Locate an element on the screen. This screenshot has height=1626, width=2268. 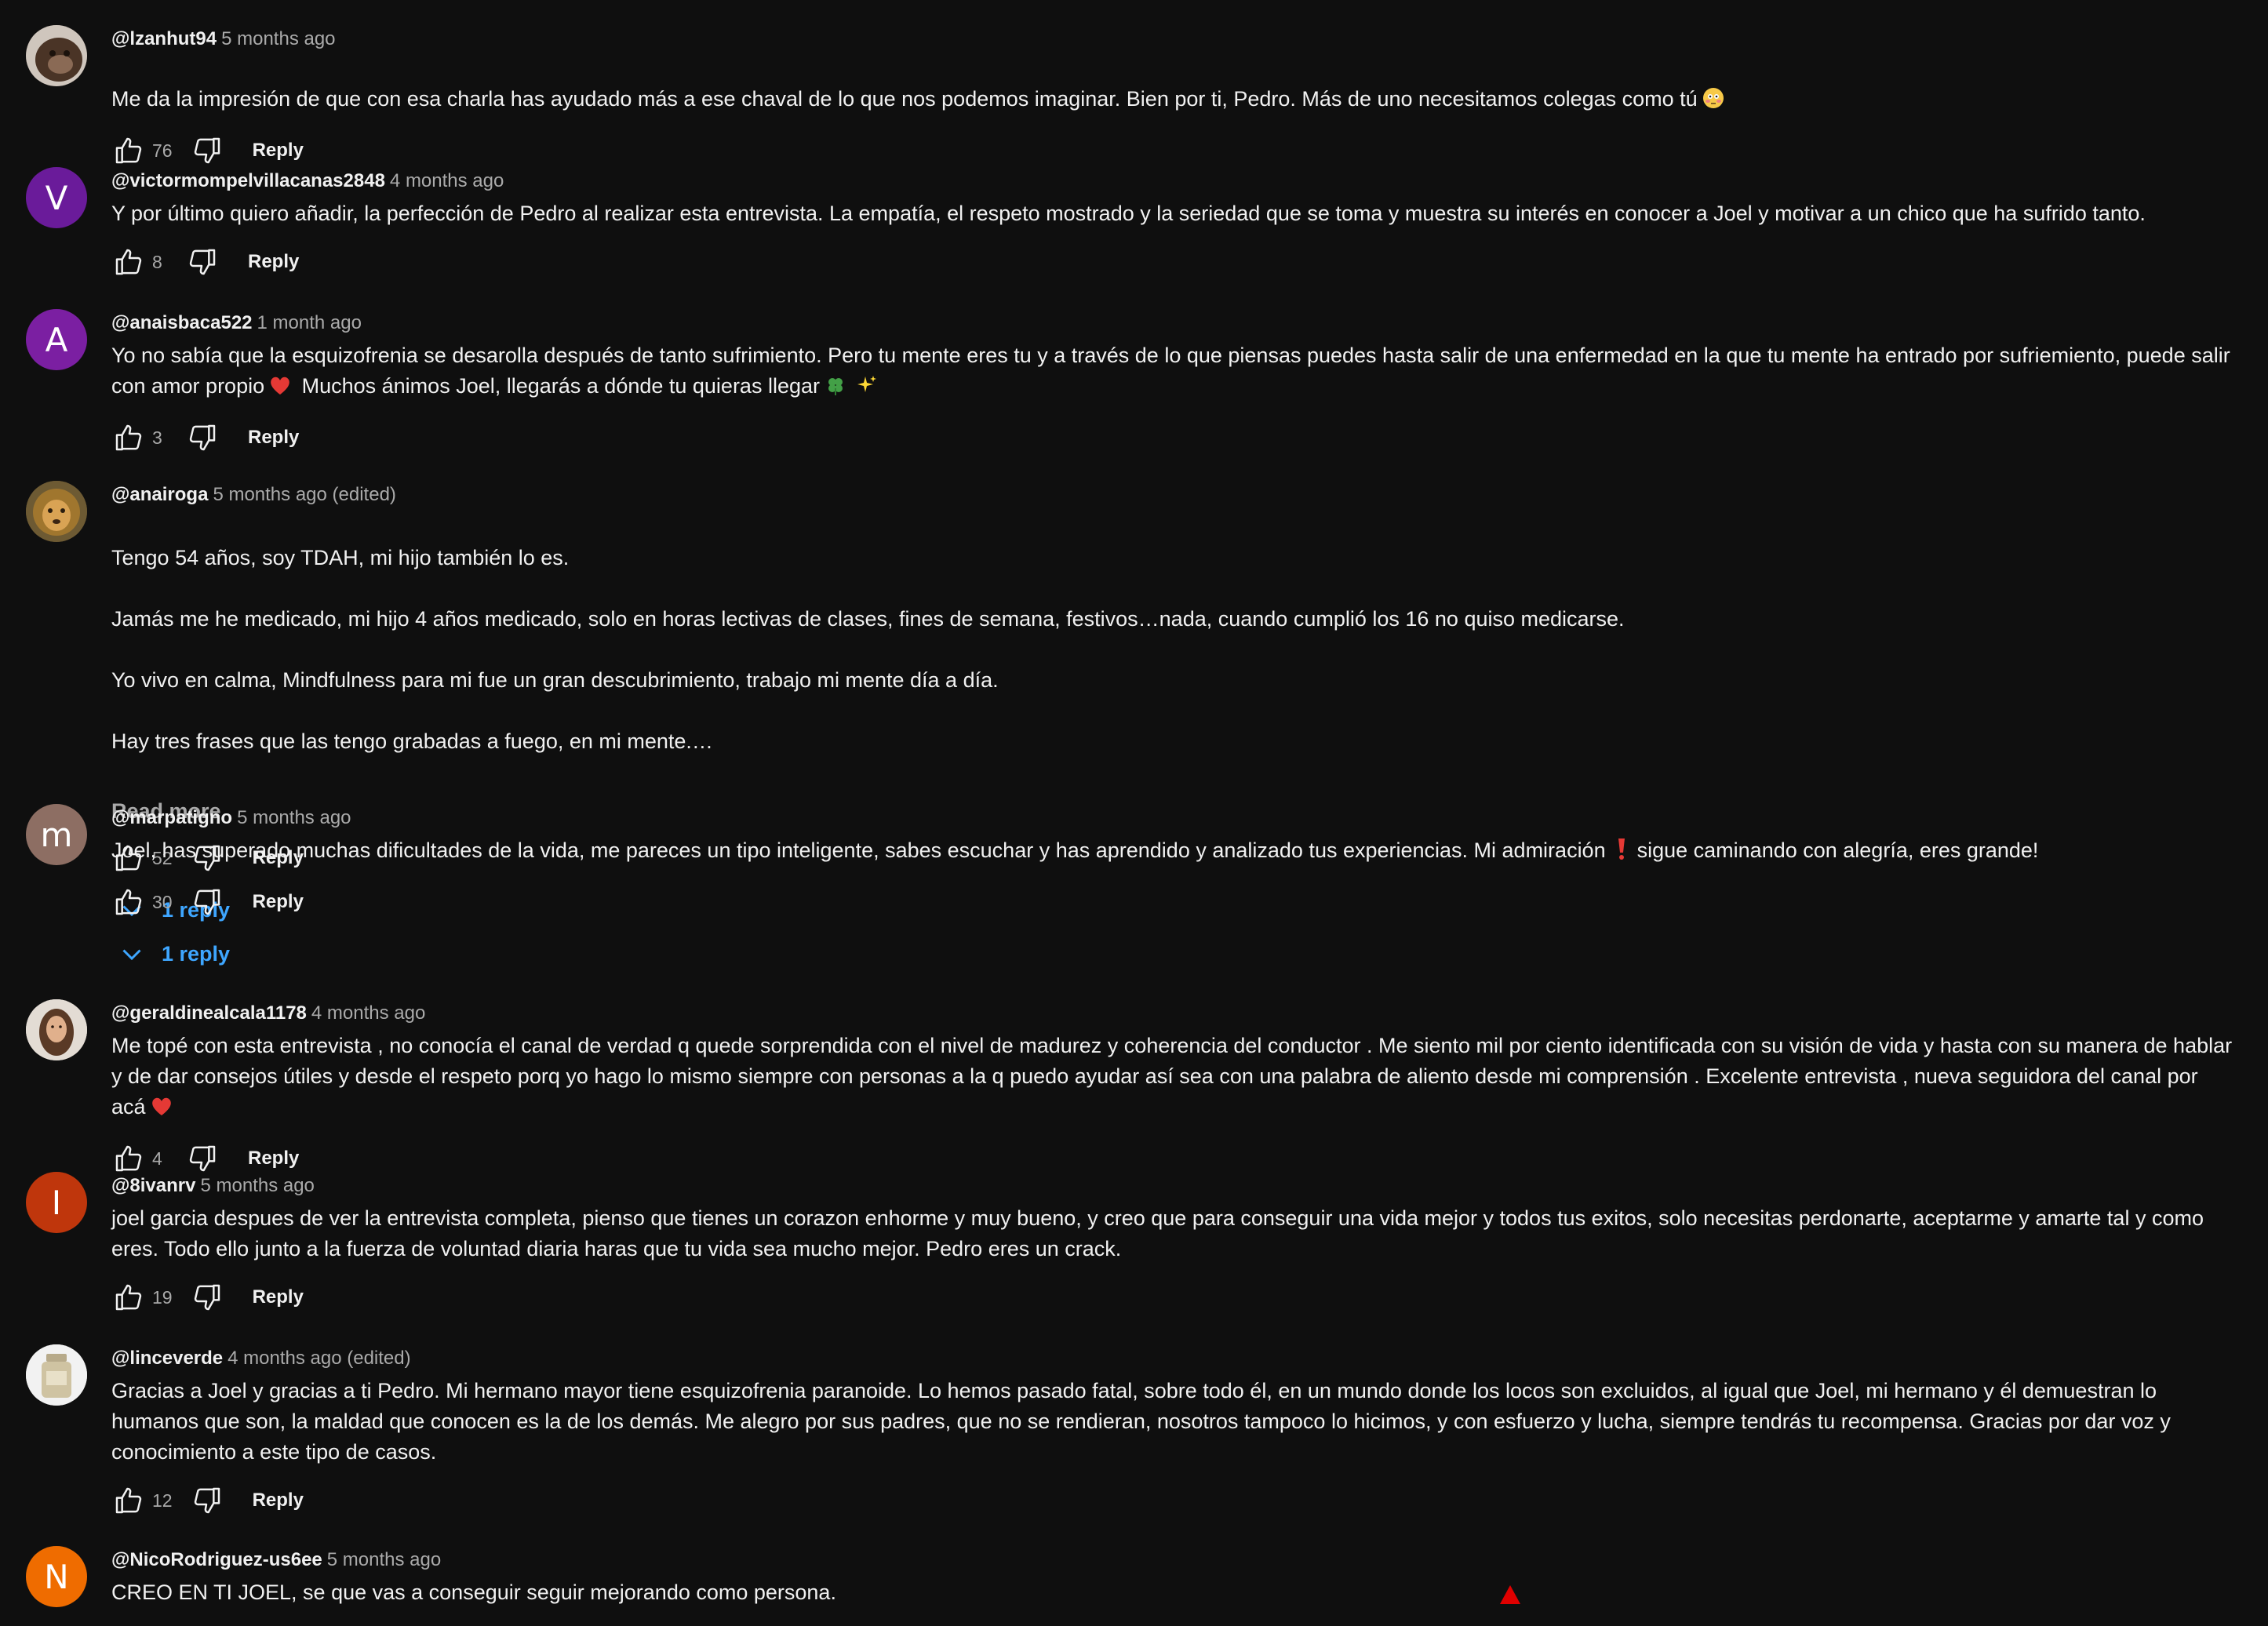
avatar-letter: N is located at coordinates (56, 1576).